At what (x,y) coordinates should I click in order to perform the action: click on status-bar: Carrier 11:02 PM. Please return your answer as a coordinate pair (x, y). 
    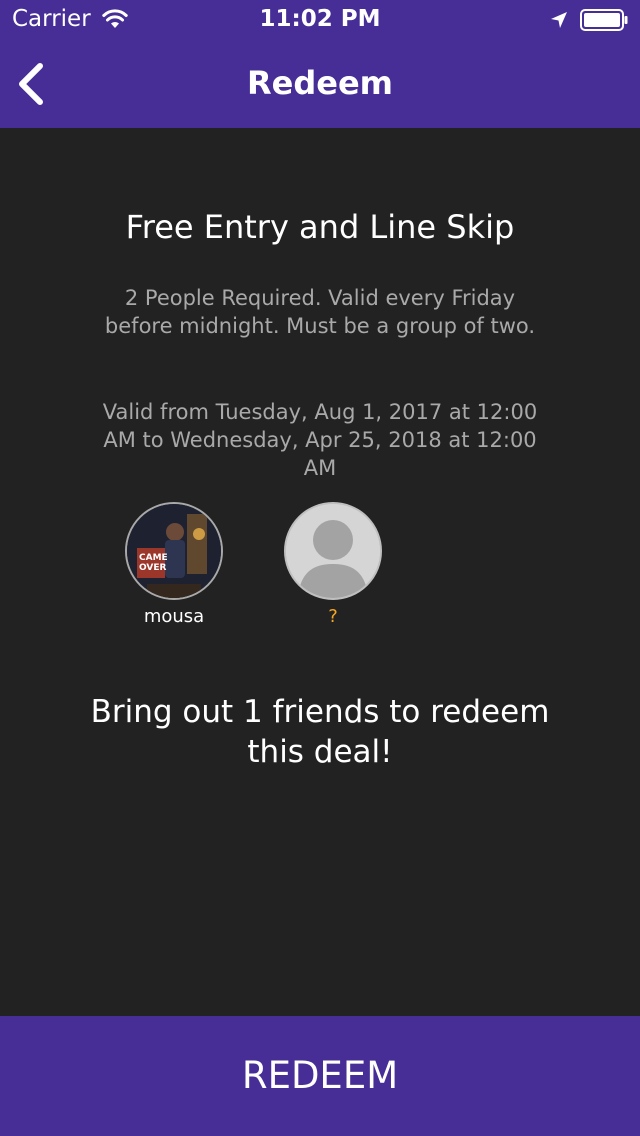
    Looking at the image, I should click on (320, 20).